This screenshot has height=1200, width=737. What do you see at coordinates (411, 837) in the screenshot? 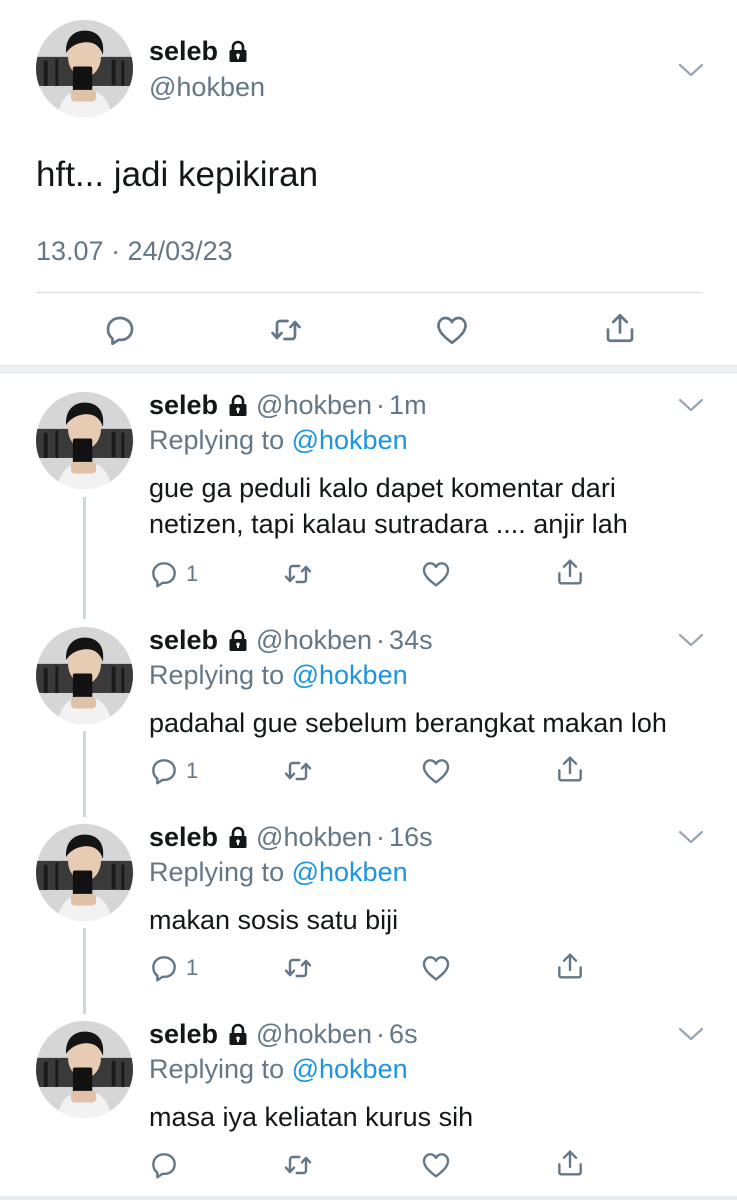
I see `reply-time: 16s` at bounding box center [411, 837].